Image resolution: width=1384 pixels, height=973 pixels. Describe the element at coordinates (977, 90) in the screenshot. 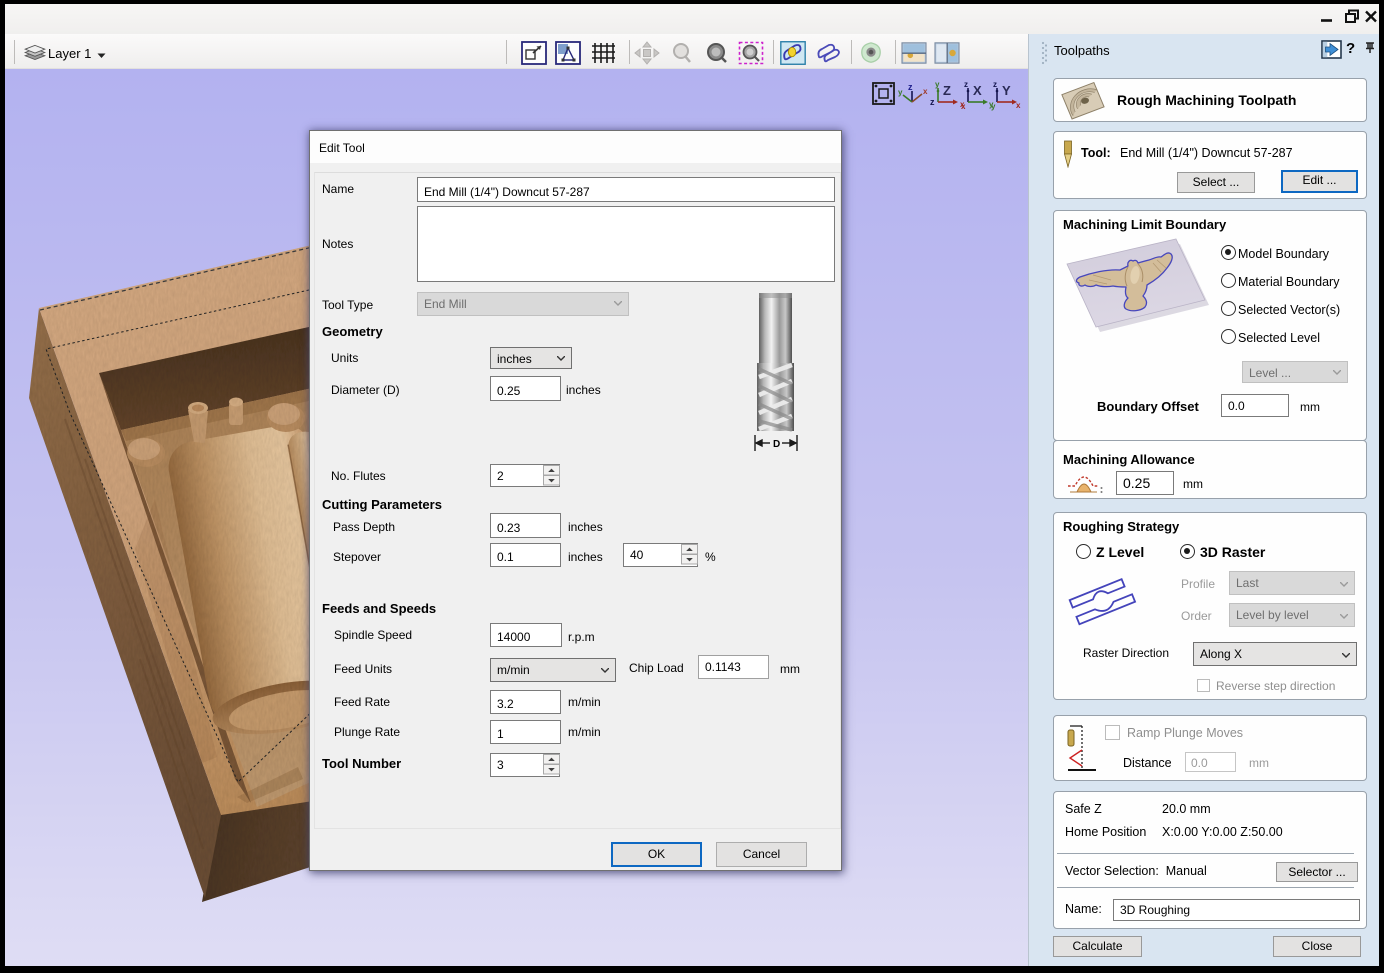

I see `svg-text: X` at that location.